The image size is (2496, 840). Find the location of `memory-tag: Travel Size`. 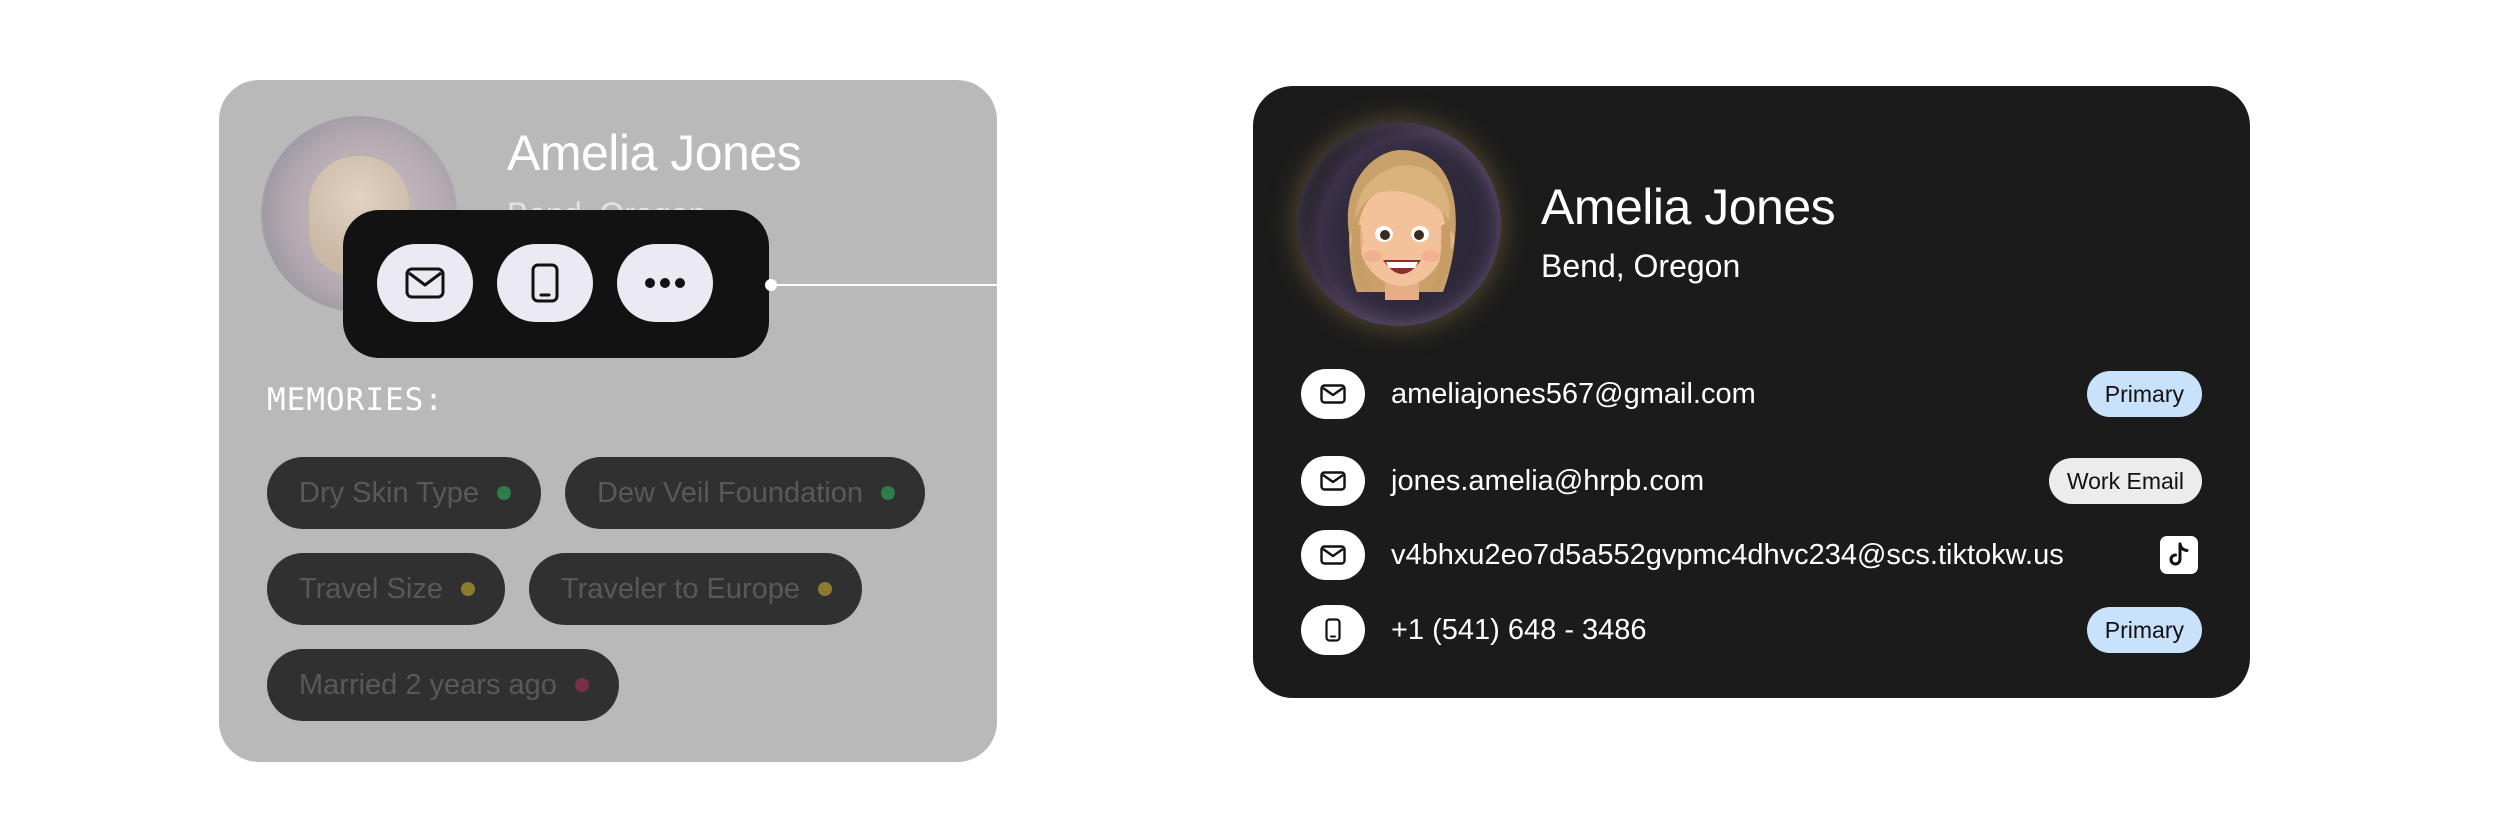

memory-tag: Travel Size is located at coordinates (386, 589).